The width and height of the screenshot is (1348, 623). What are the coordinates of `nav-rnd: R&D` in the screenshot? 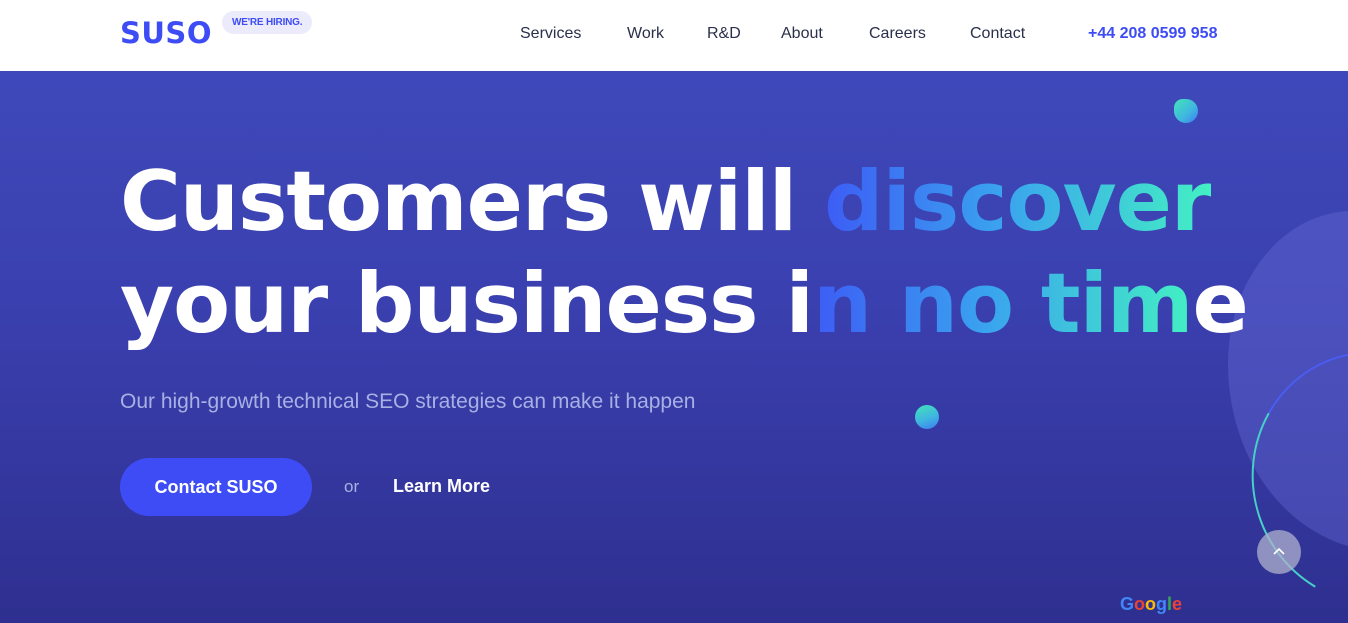 It's located at (724, 34).